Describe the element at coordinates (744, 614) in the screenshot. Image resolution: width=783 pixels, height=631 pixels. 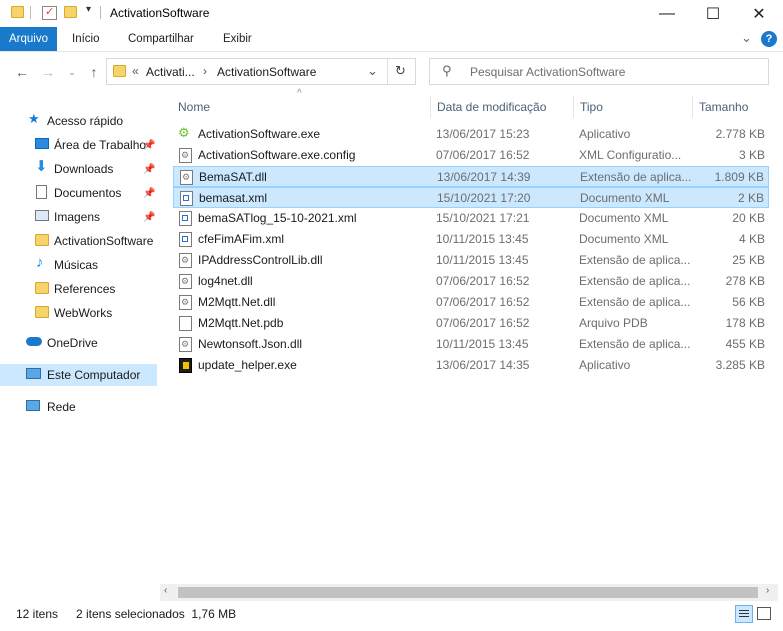
I see `details-view-icon` at that location.